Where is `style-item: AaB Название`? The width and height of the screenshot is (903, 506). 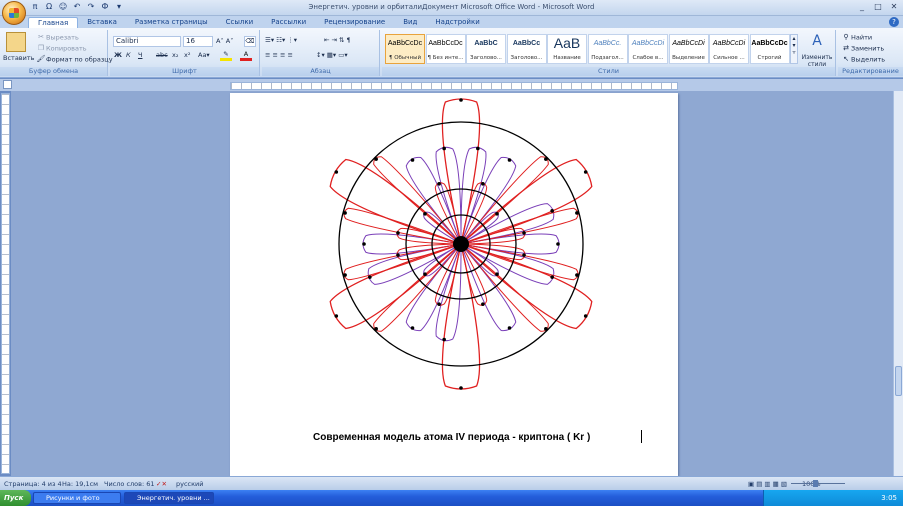
style-item: AaB Название is located at coordinates (567, 49).